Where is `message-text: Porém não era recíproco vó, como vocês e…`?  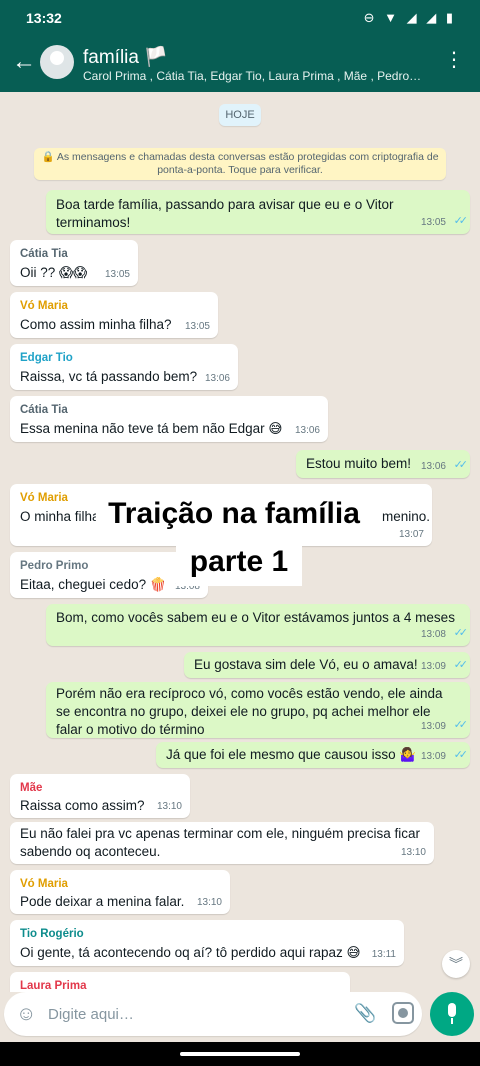
message-text: Porém não era recíproco vó, como vocês e… is located at coordinates (249, 711).